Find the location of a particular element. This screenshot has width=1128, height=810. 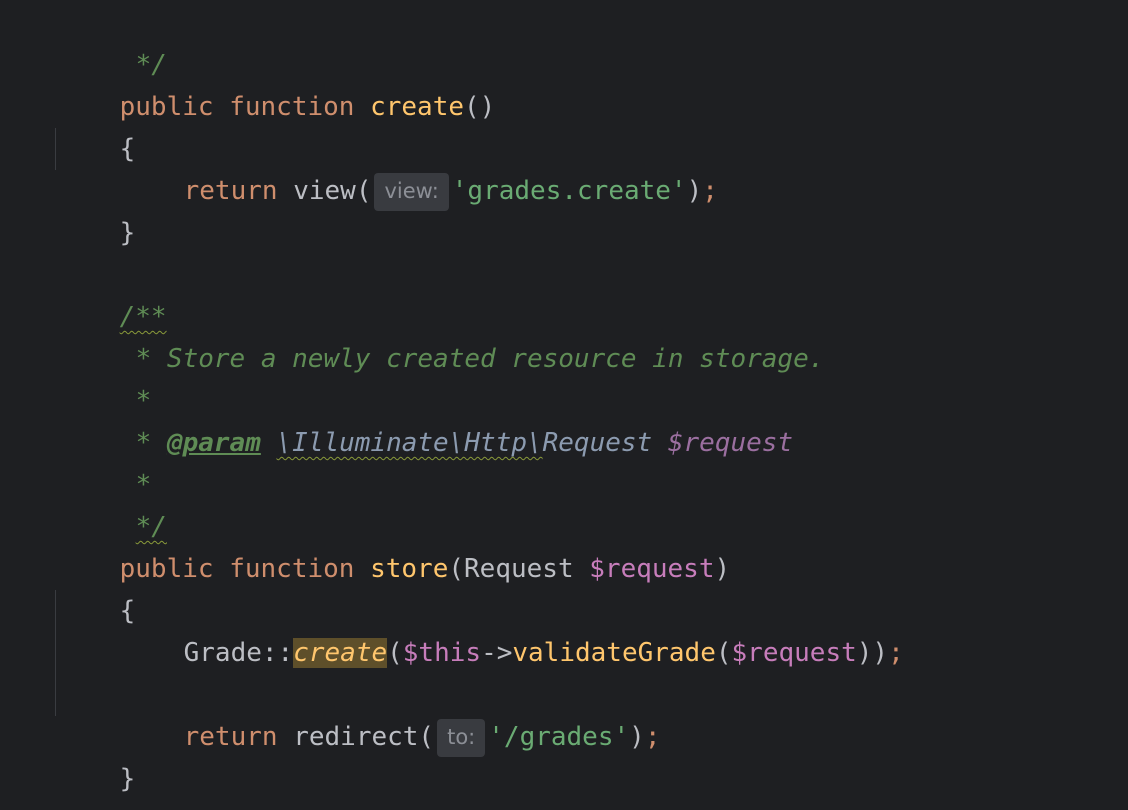

code-line: /** is located at coordinates (112, 293).